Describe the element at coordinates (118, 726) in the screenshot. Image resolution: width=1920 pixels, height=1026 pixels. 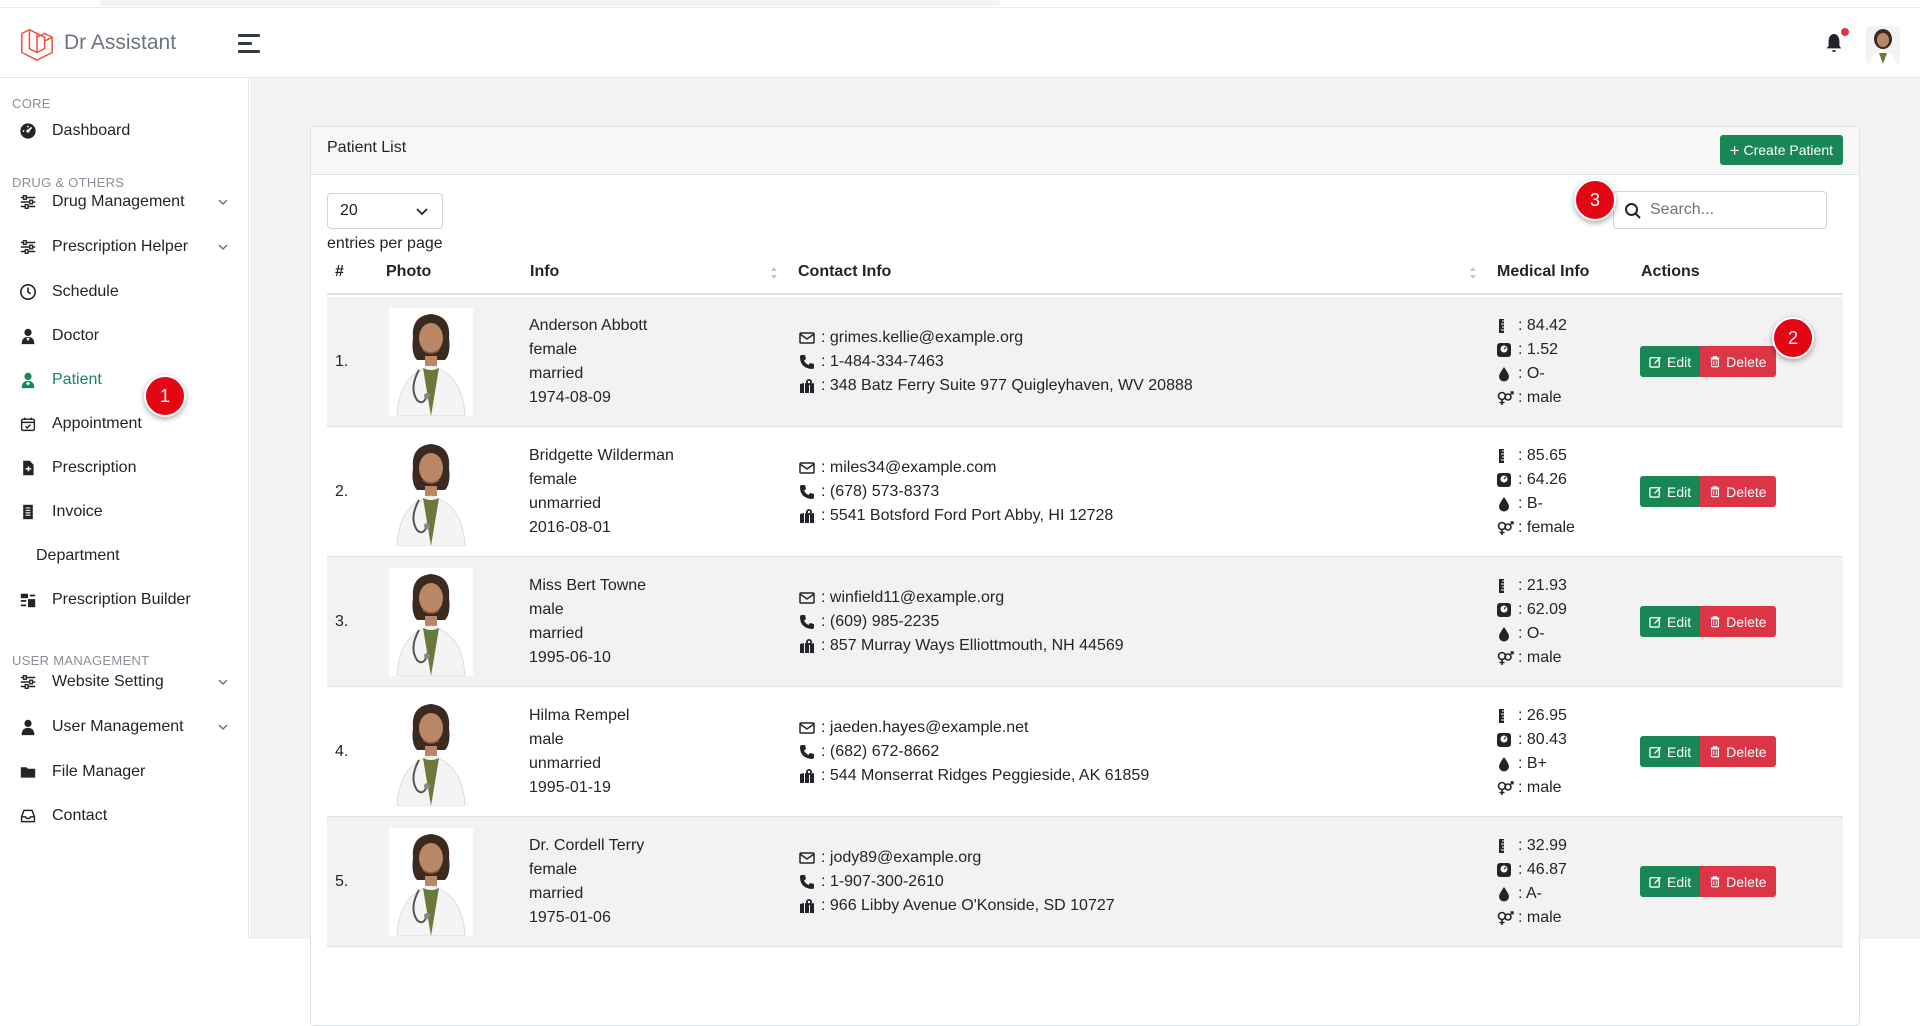
I see `sidebar-item-label: User Management` at that location.